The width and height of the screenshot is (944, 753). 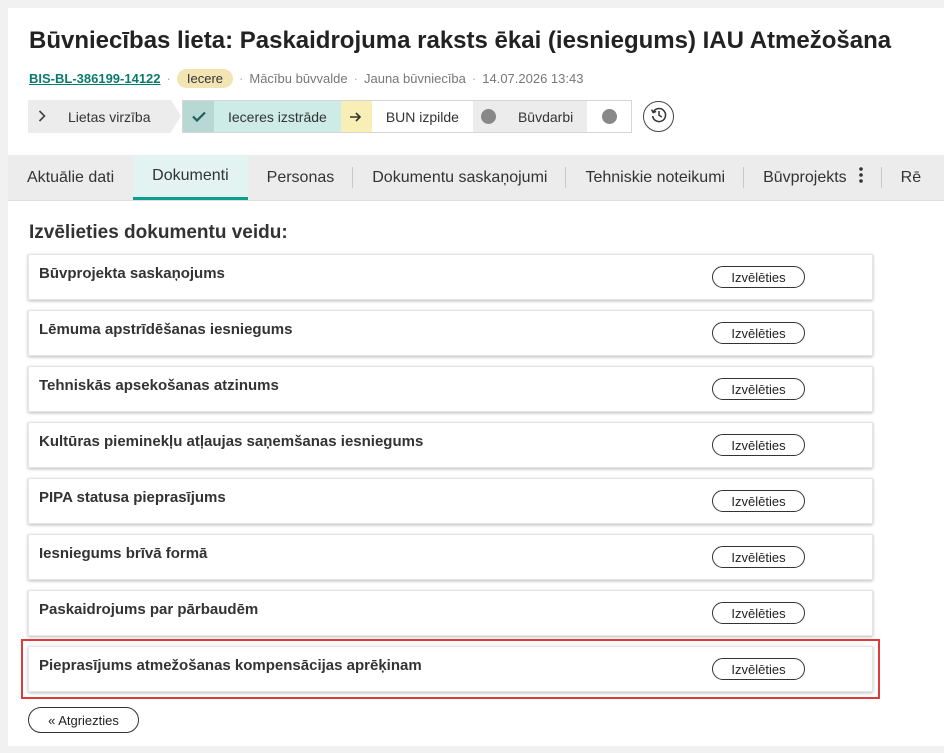 I want to click on document-type-name: Tehniskās apsekošanas atzinums, so click(x=159, y=385).